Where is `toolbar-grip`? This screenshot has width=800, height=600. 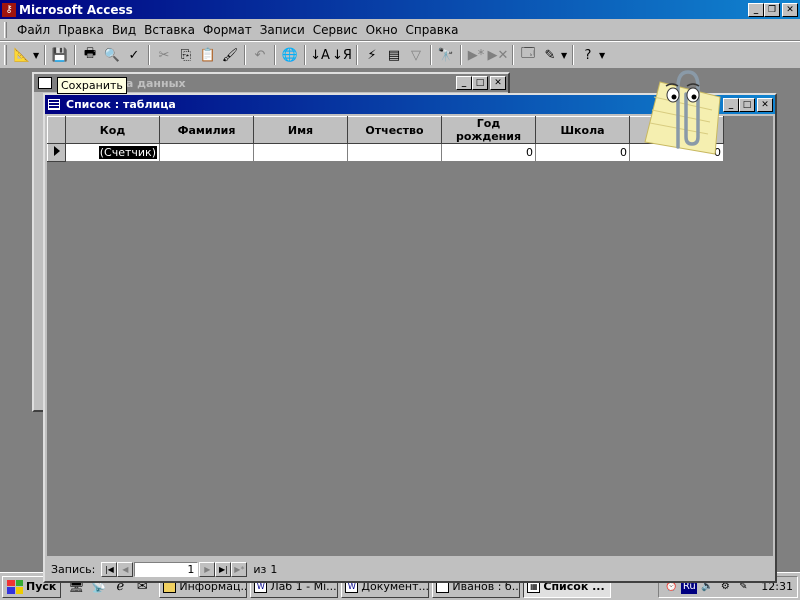 toolbar-grip is located at coordinates (5, 55).